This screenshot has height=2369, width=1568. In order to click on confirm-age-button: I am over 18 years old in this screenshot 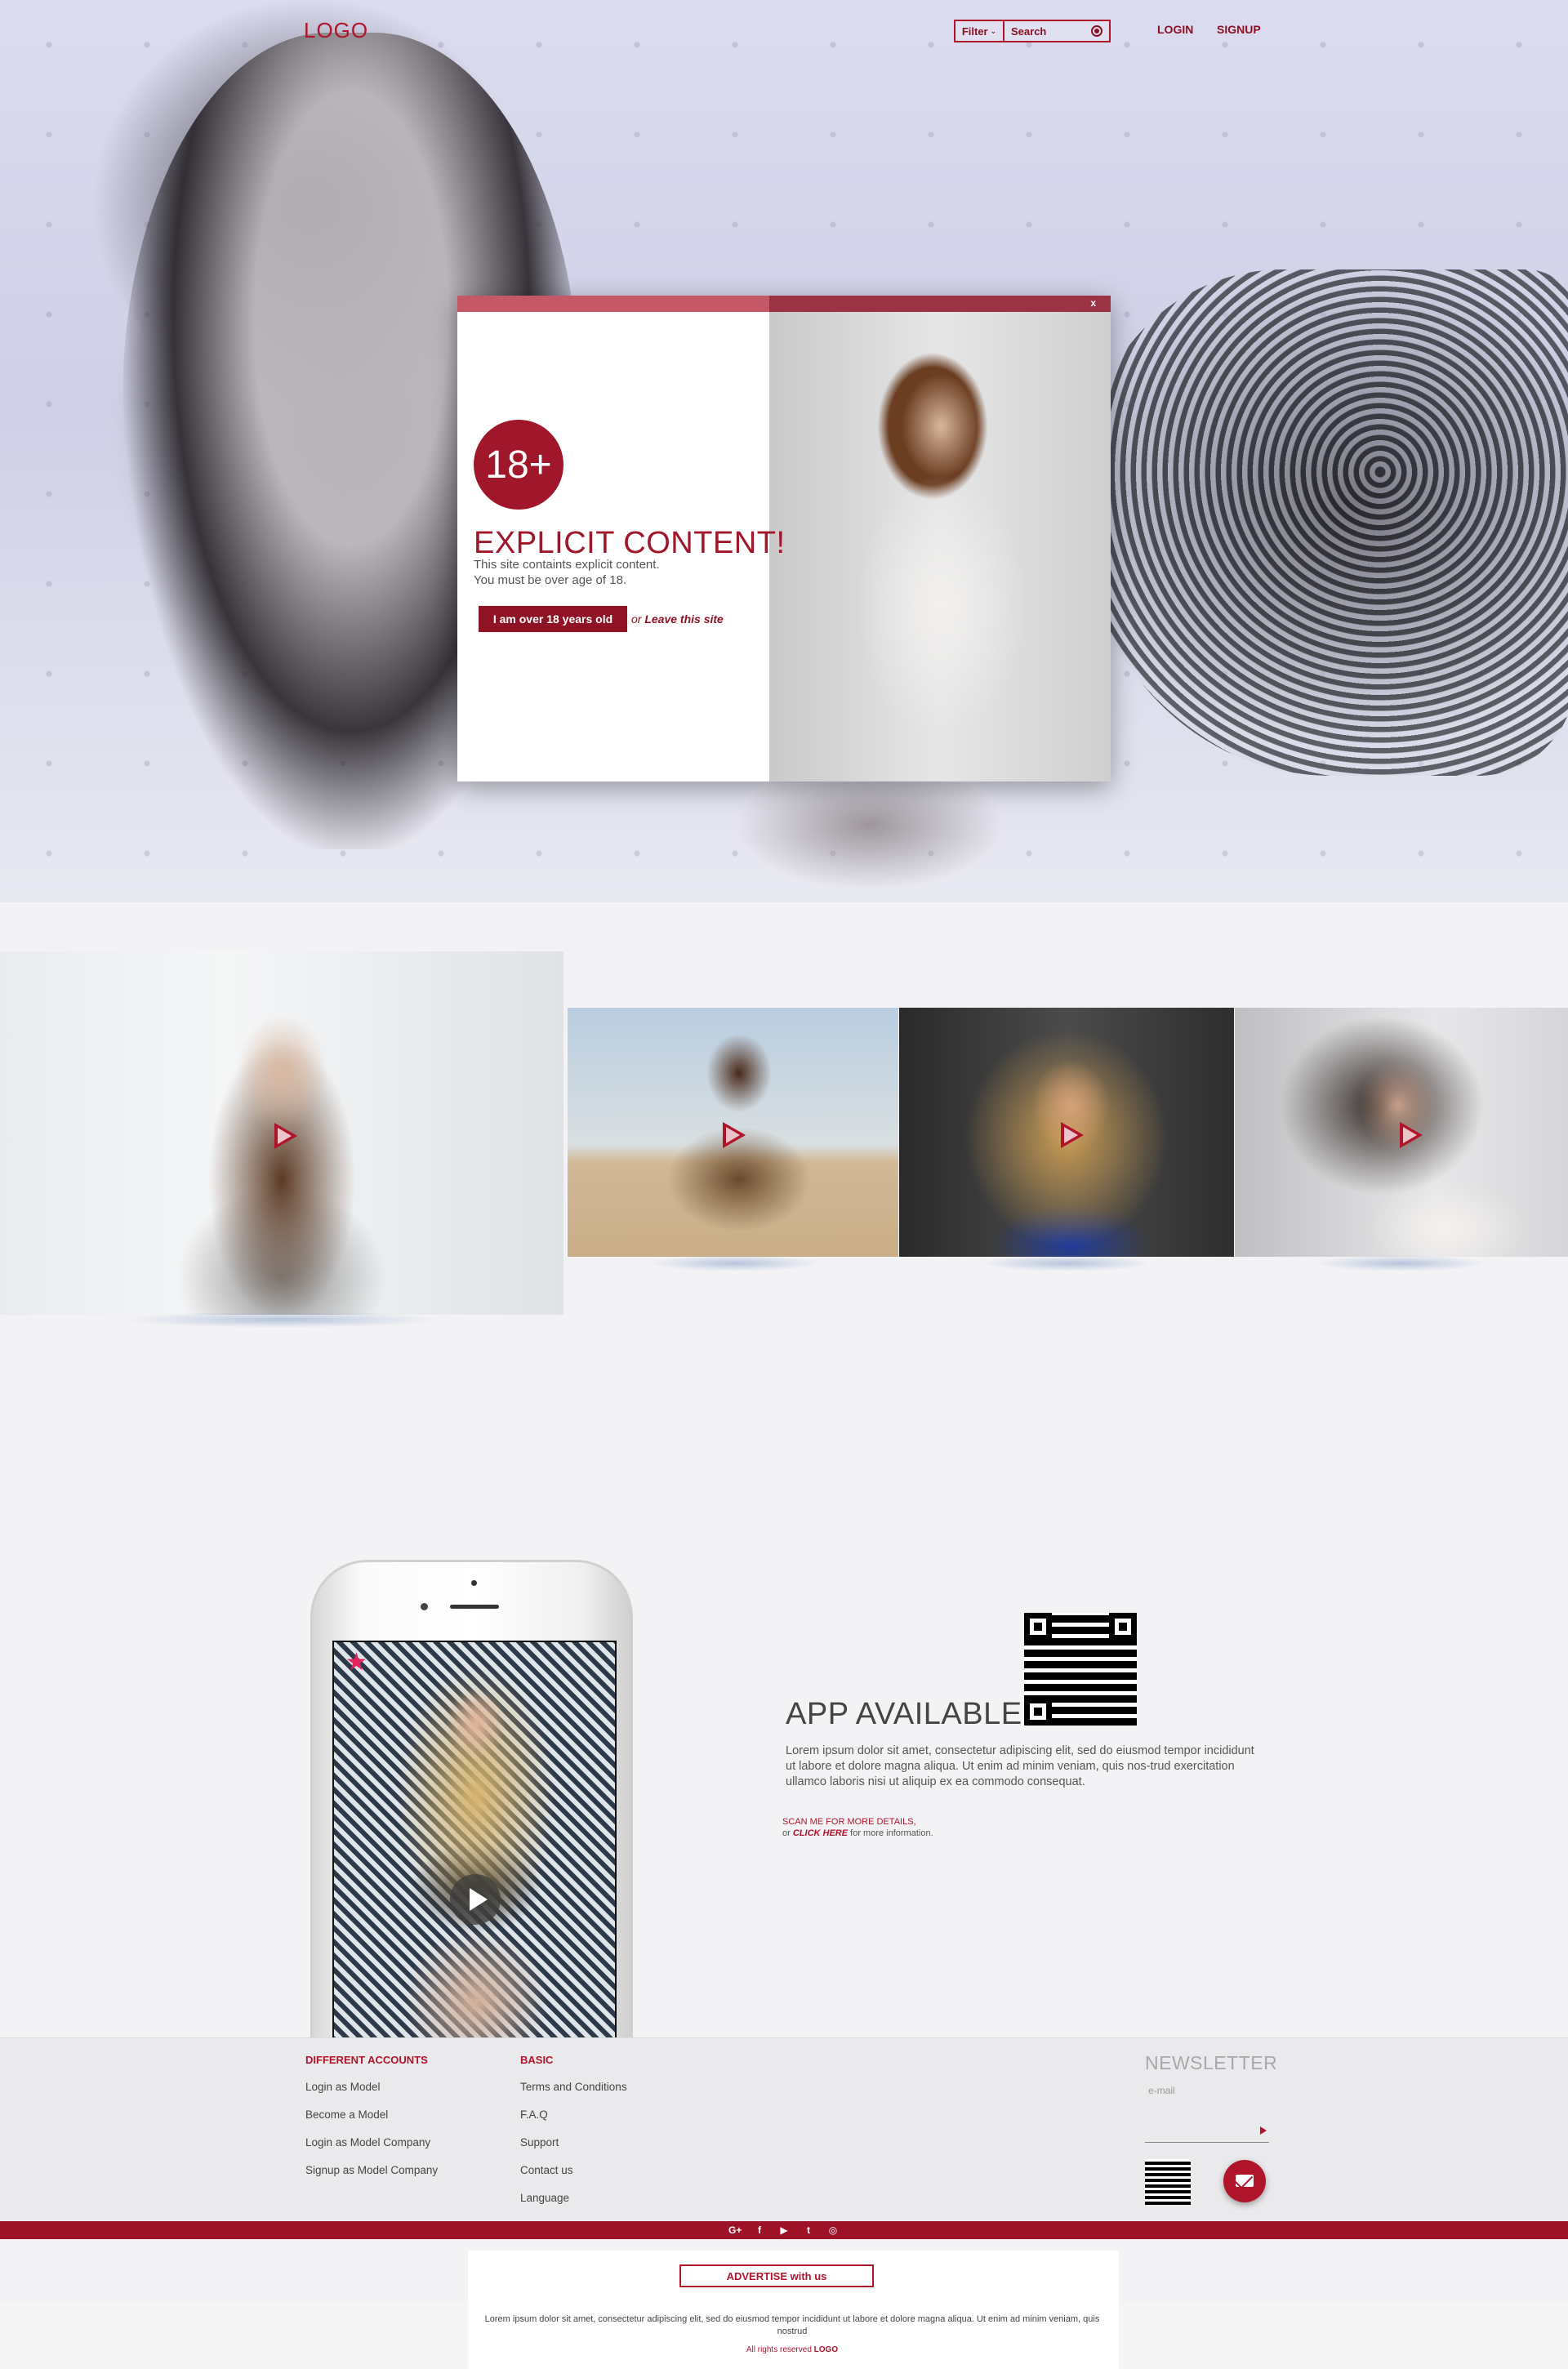, I will do `click(553, 619)`.